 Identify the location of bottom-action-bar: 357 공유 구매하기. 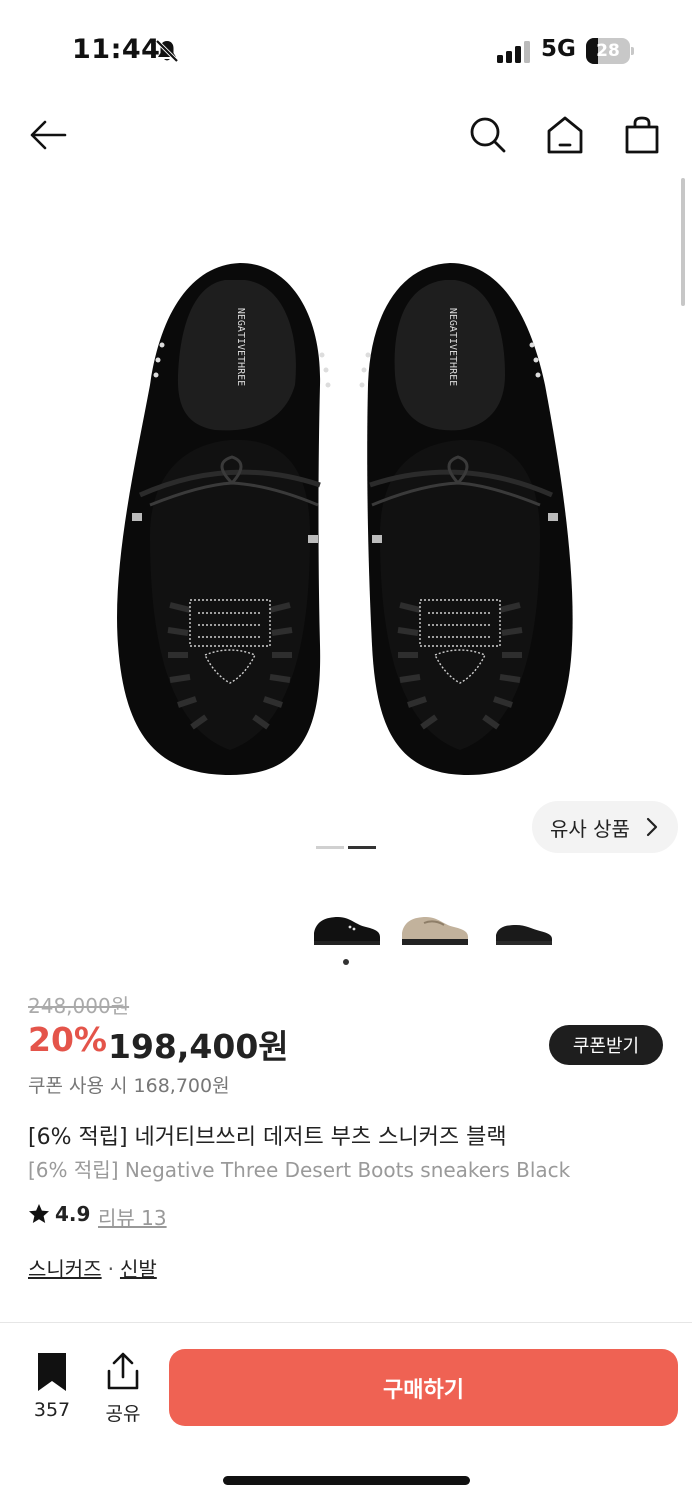
(346, 1411).